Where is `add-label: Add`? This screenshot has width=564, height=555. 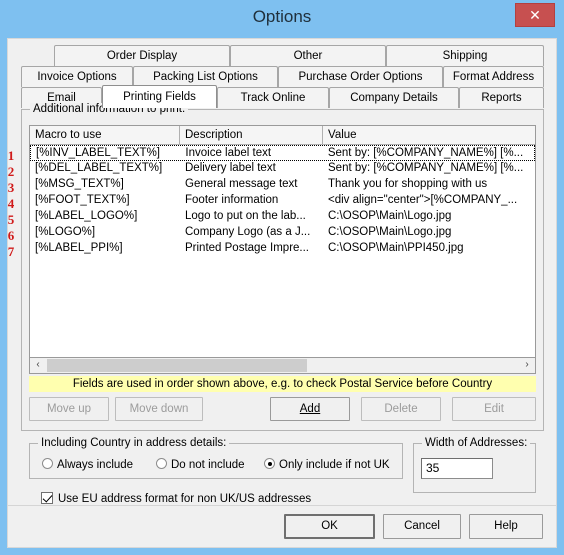
add-label: Add is located at coordinates (310, 409).